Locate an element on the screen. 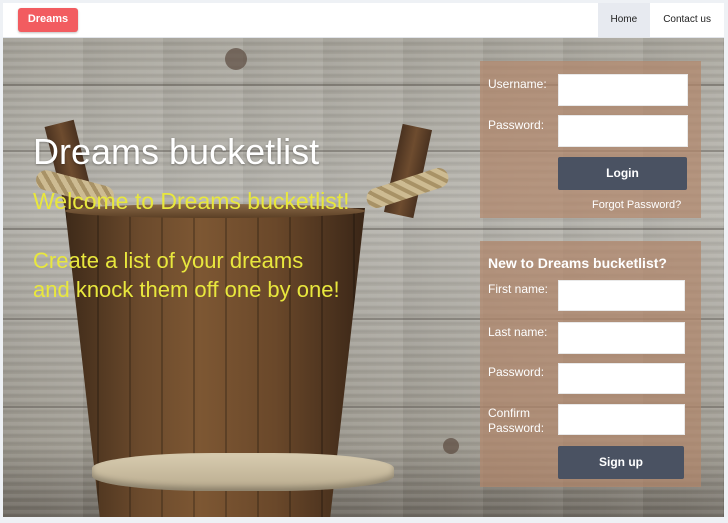 The width and height of the screenshot is (728, 523). last-name-label: Last name: is located at coordinates (518, 332).